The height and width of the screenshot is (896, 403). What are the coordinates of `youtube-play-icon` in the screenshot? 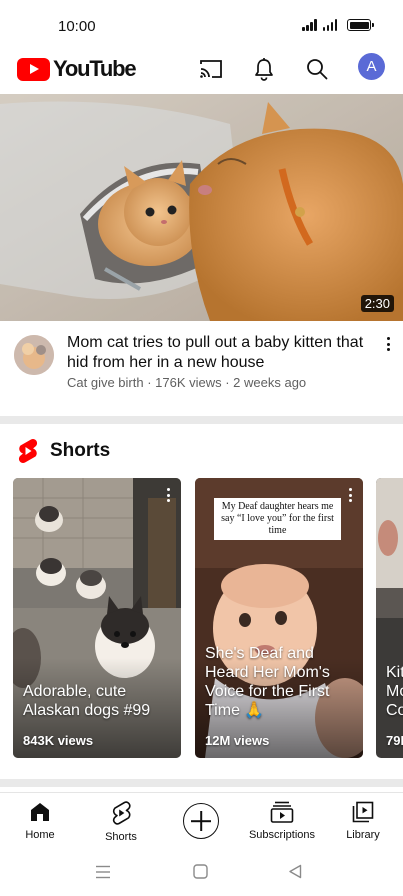 It's located at (33, 69).